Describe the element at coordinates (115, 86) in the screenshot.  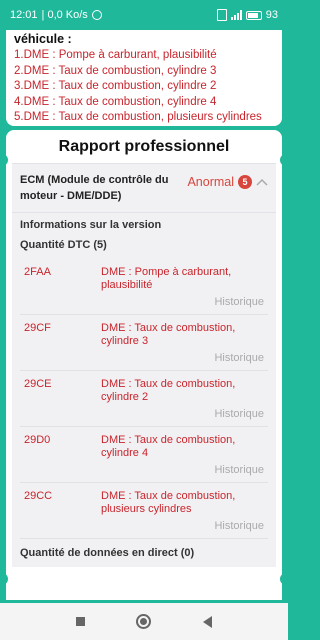
I see `fault-line: 3.DME : Taux de combustion, cylindre 2` at that location.